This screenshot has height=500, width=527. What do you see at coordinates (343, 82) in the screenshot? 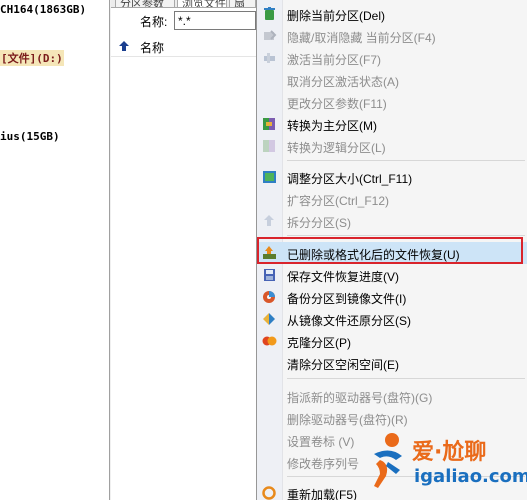
I see `menu-item-label: 取消分区激活状态(A)` at bounding box center [343, 82].